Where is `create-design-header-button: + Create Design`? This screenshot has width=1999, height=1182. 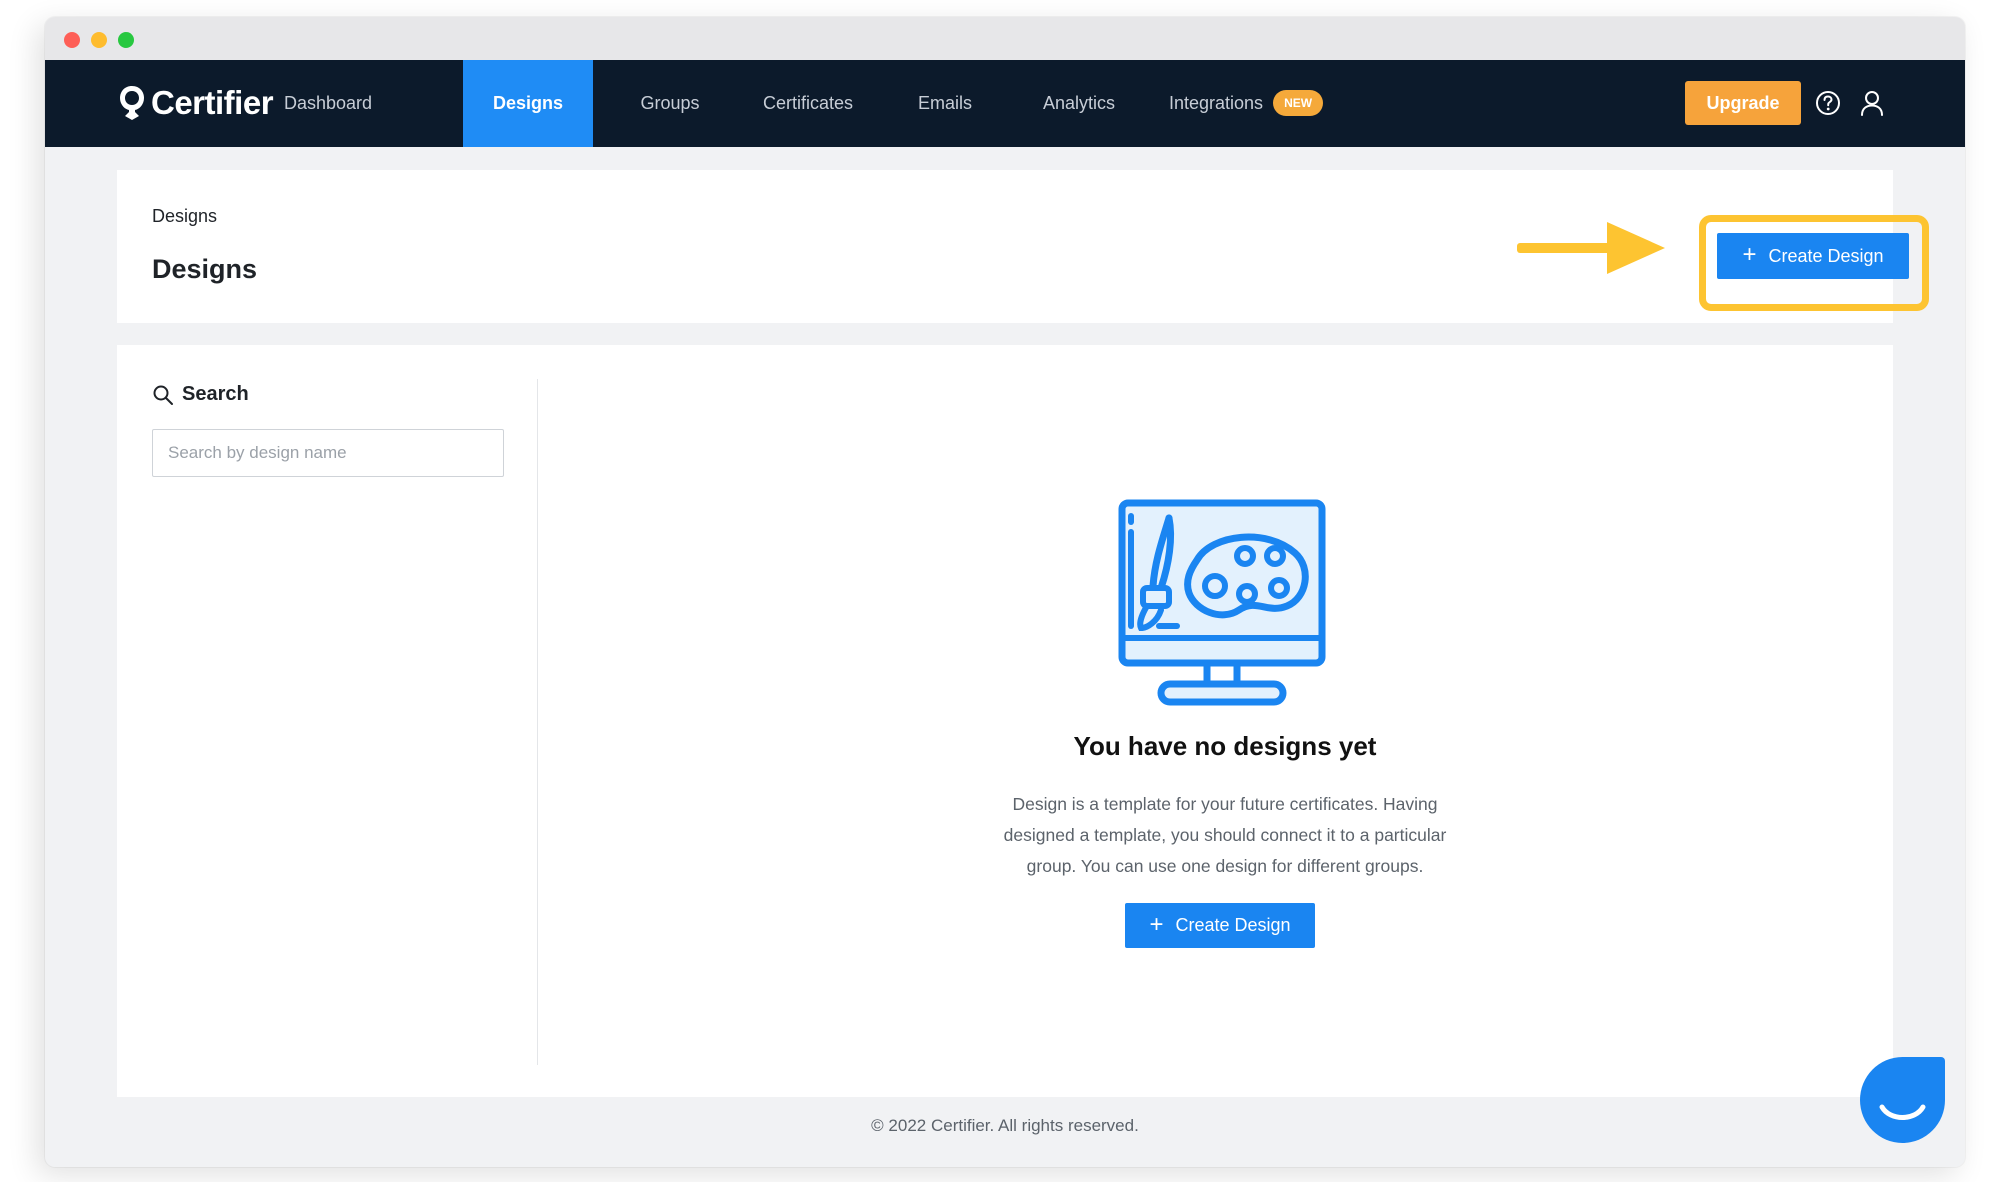 create-design-header-button: + Create Design is located at coordinates (1813, 256).